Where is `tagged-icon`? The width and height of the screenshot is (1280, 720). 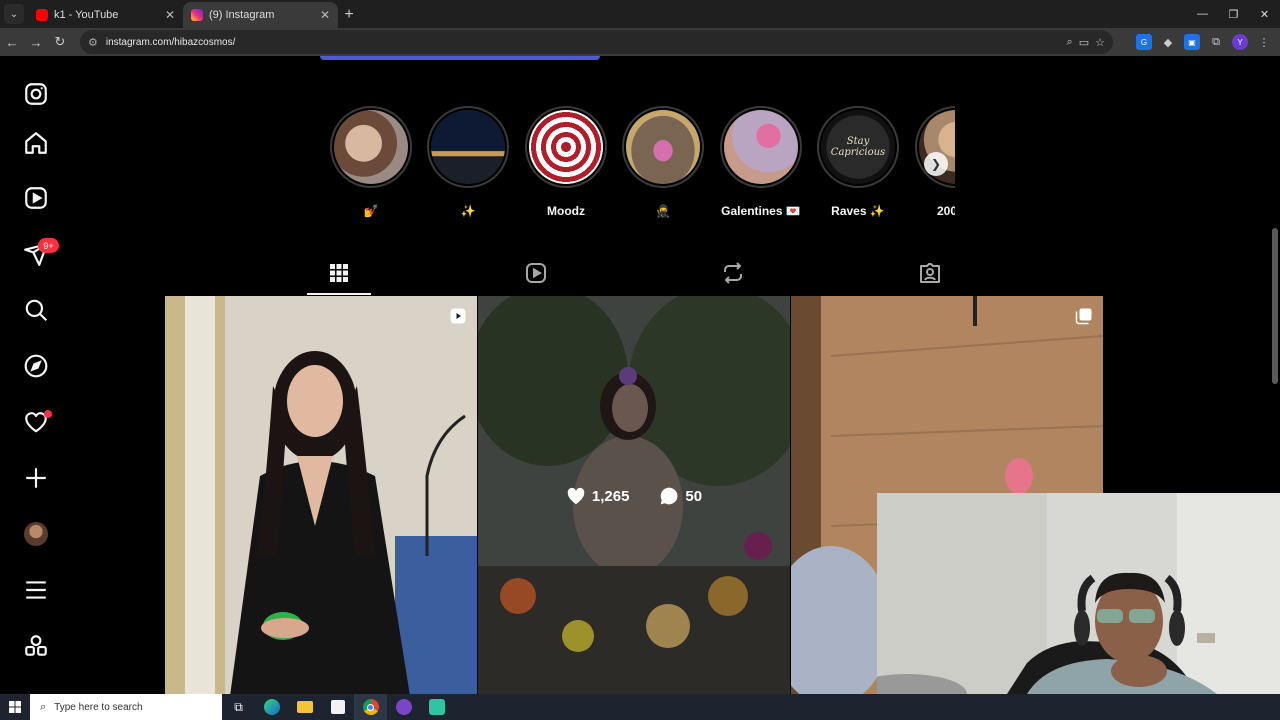 tagged-icon is located at coordinates (930, 273).